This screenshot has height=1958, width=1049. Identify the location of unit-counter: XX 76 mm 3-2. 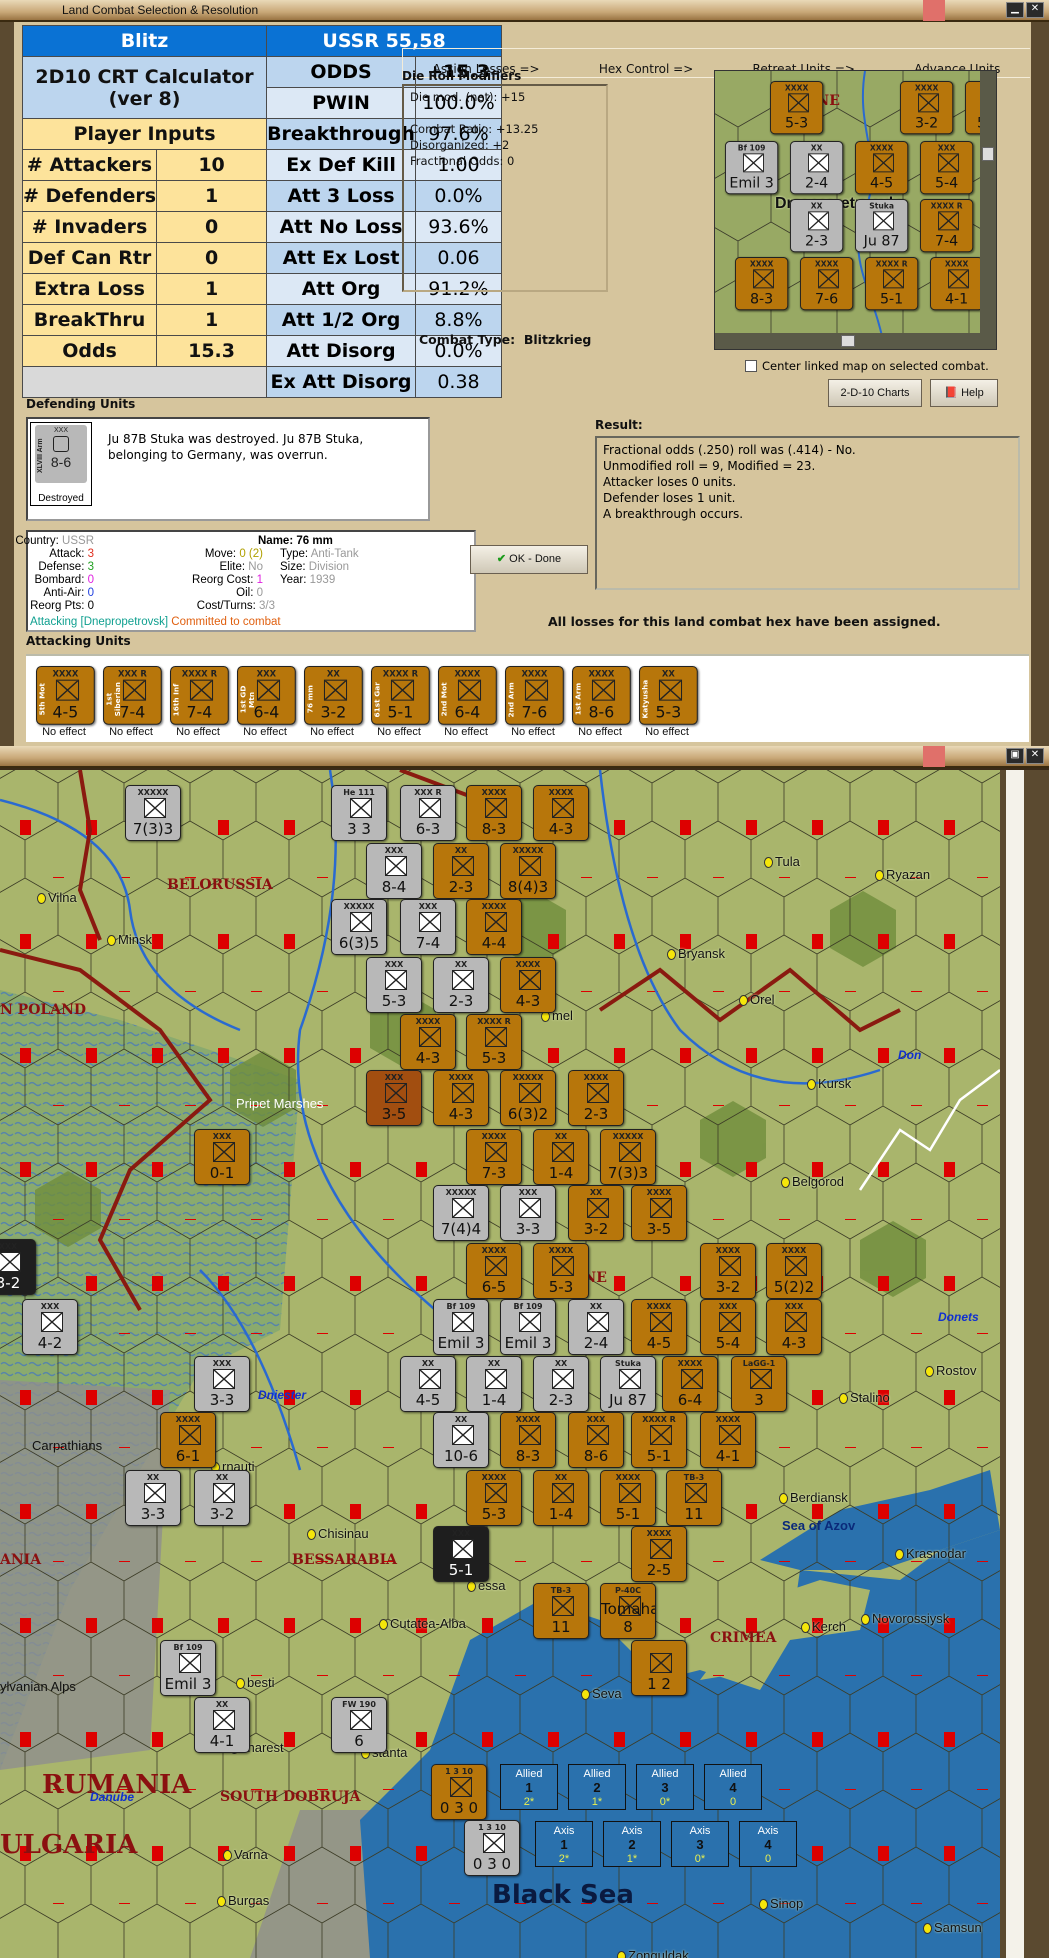
(333, 695).